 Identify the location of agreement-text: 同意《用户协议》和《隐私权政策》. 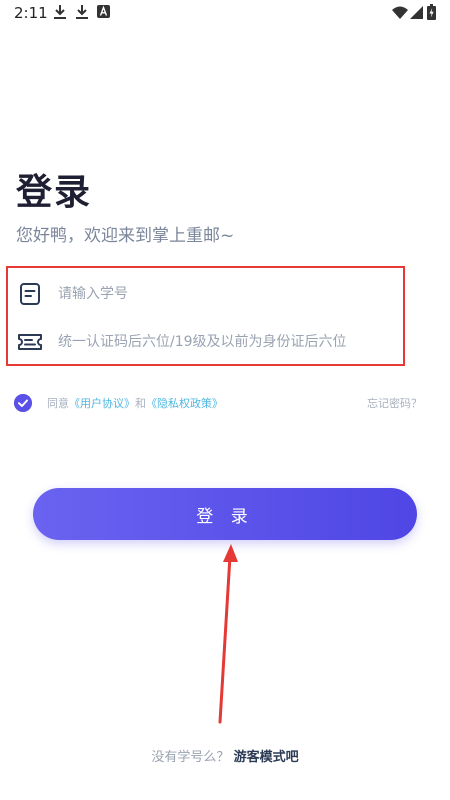
(135, 403).